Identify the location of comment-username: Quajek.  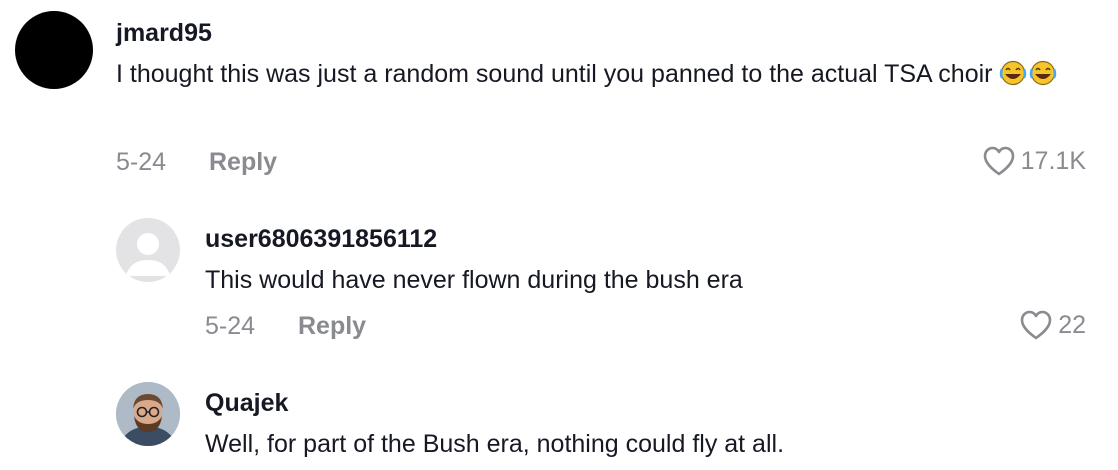
(246, 403).